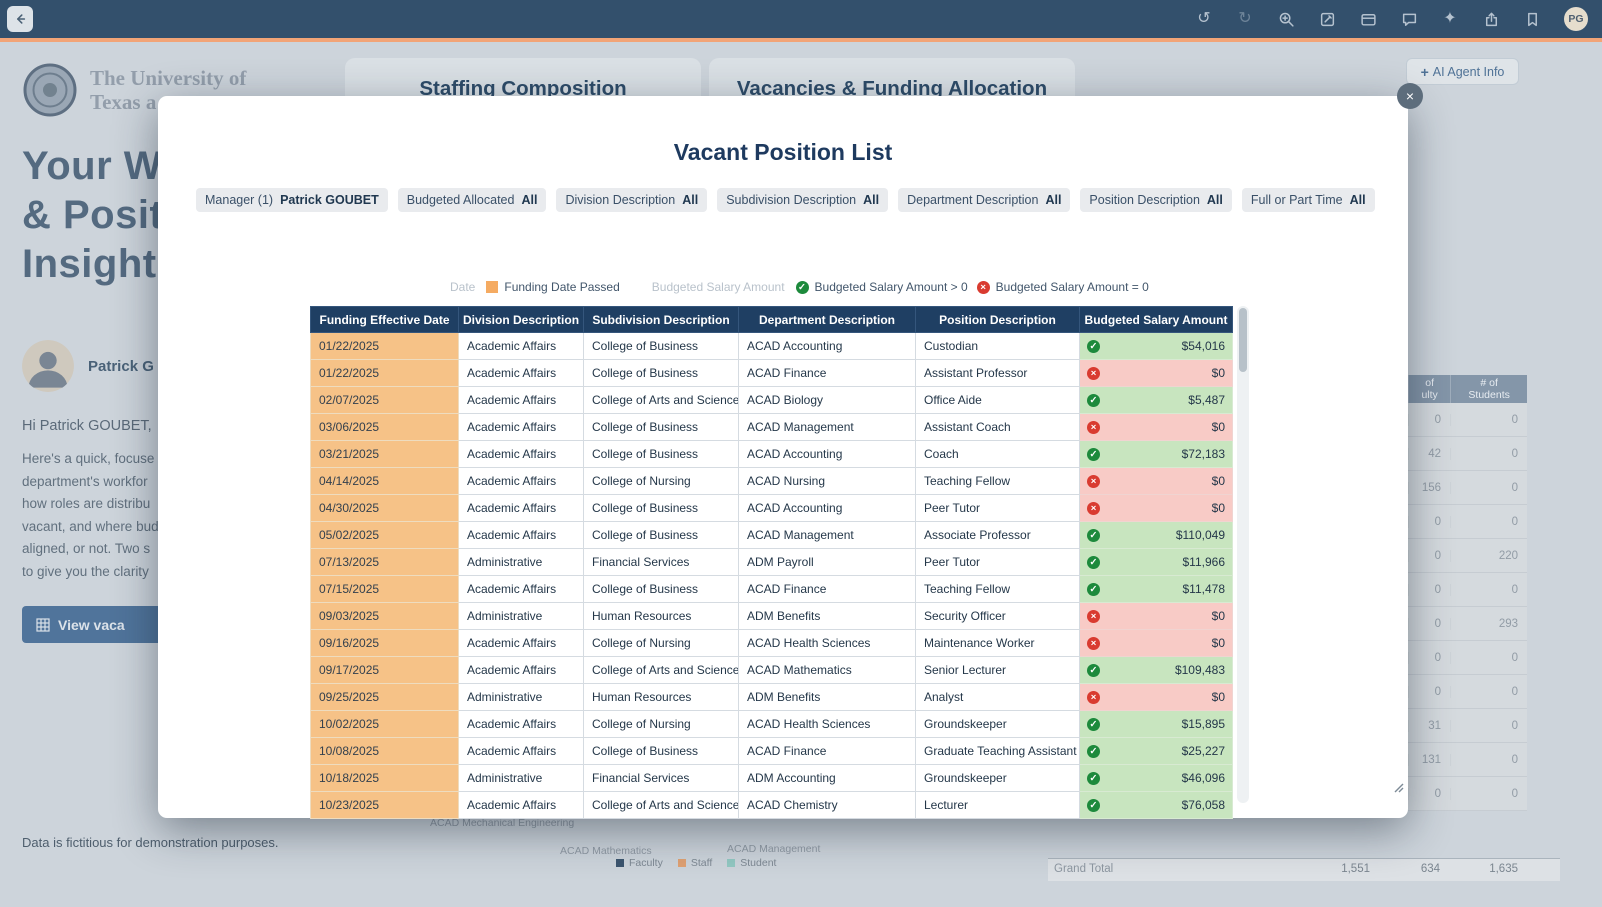 This screenshot has height=907, width=1602. What do you see at coordinates (1245, 19) in the screenshot?
I see `redo-icon: ↻` at bounding box center [1245, 19].